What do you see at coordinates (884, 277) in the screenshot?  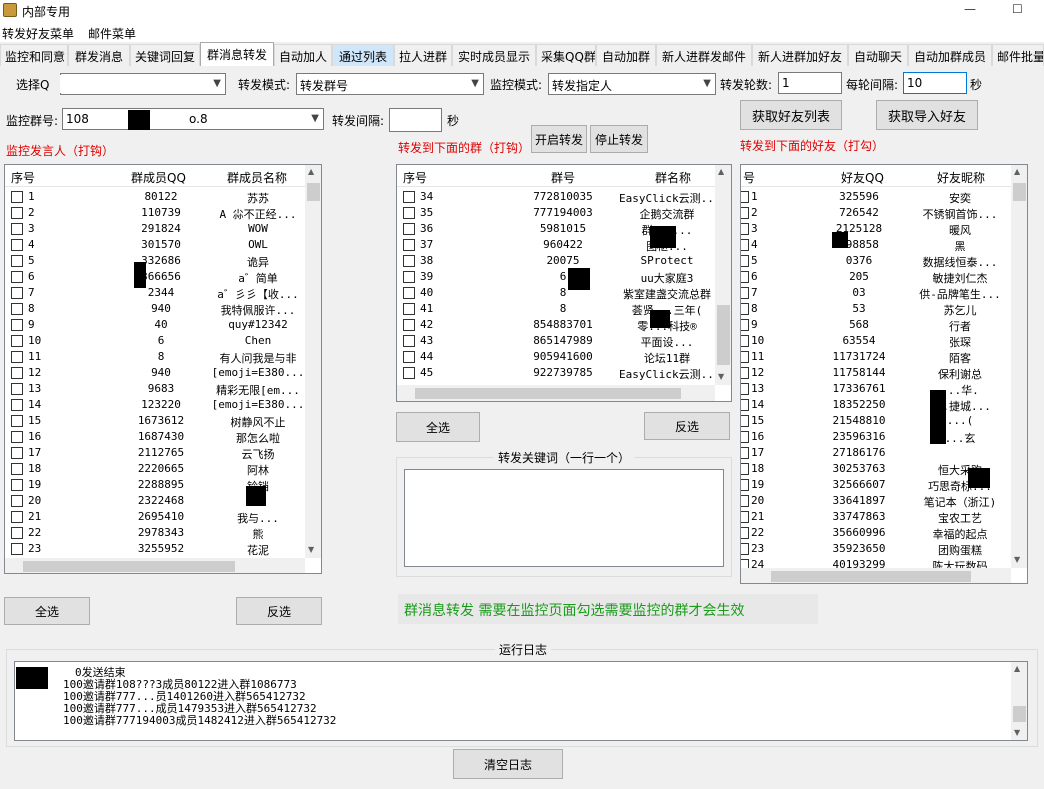 I see `friend-row: 6 205 敏捷刘仁杰` at bounding box center [884, 277].